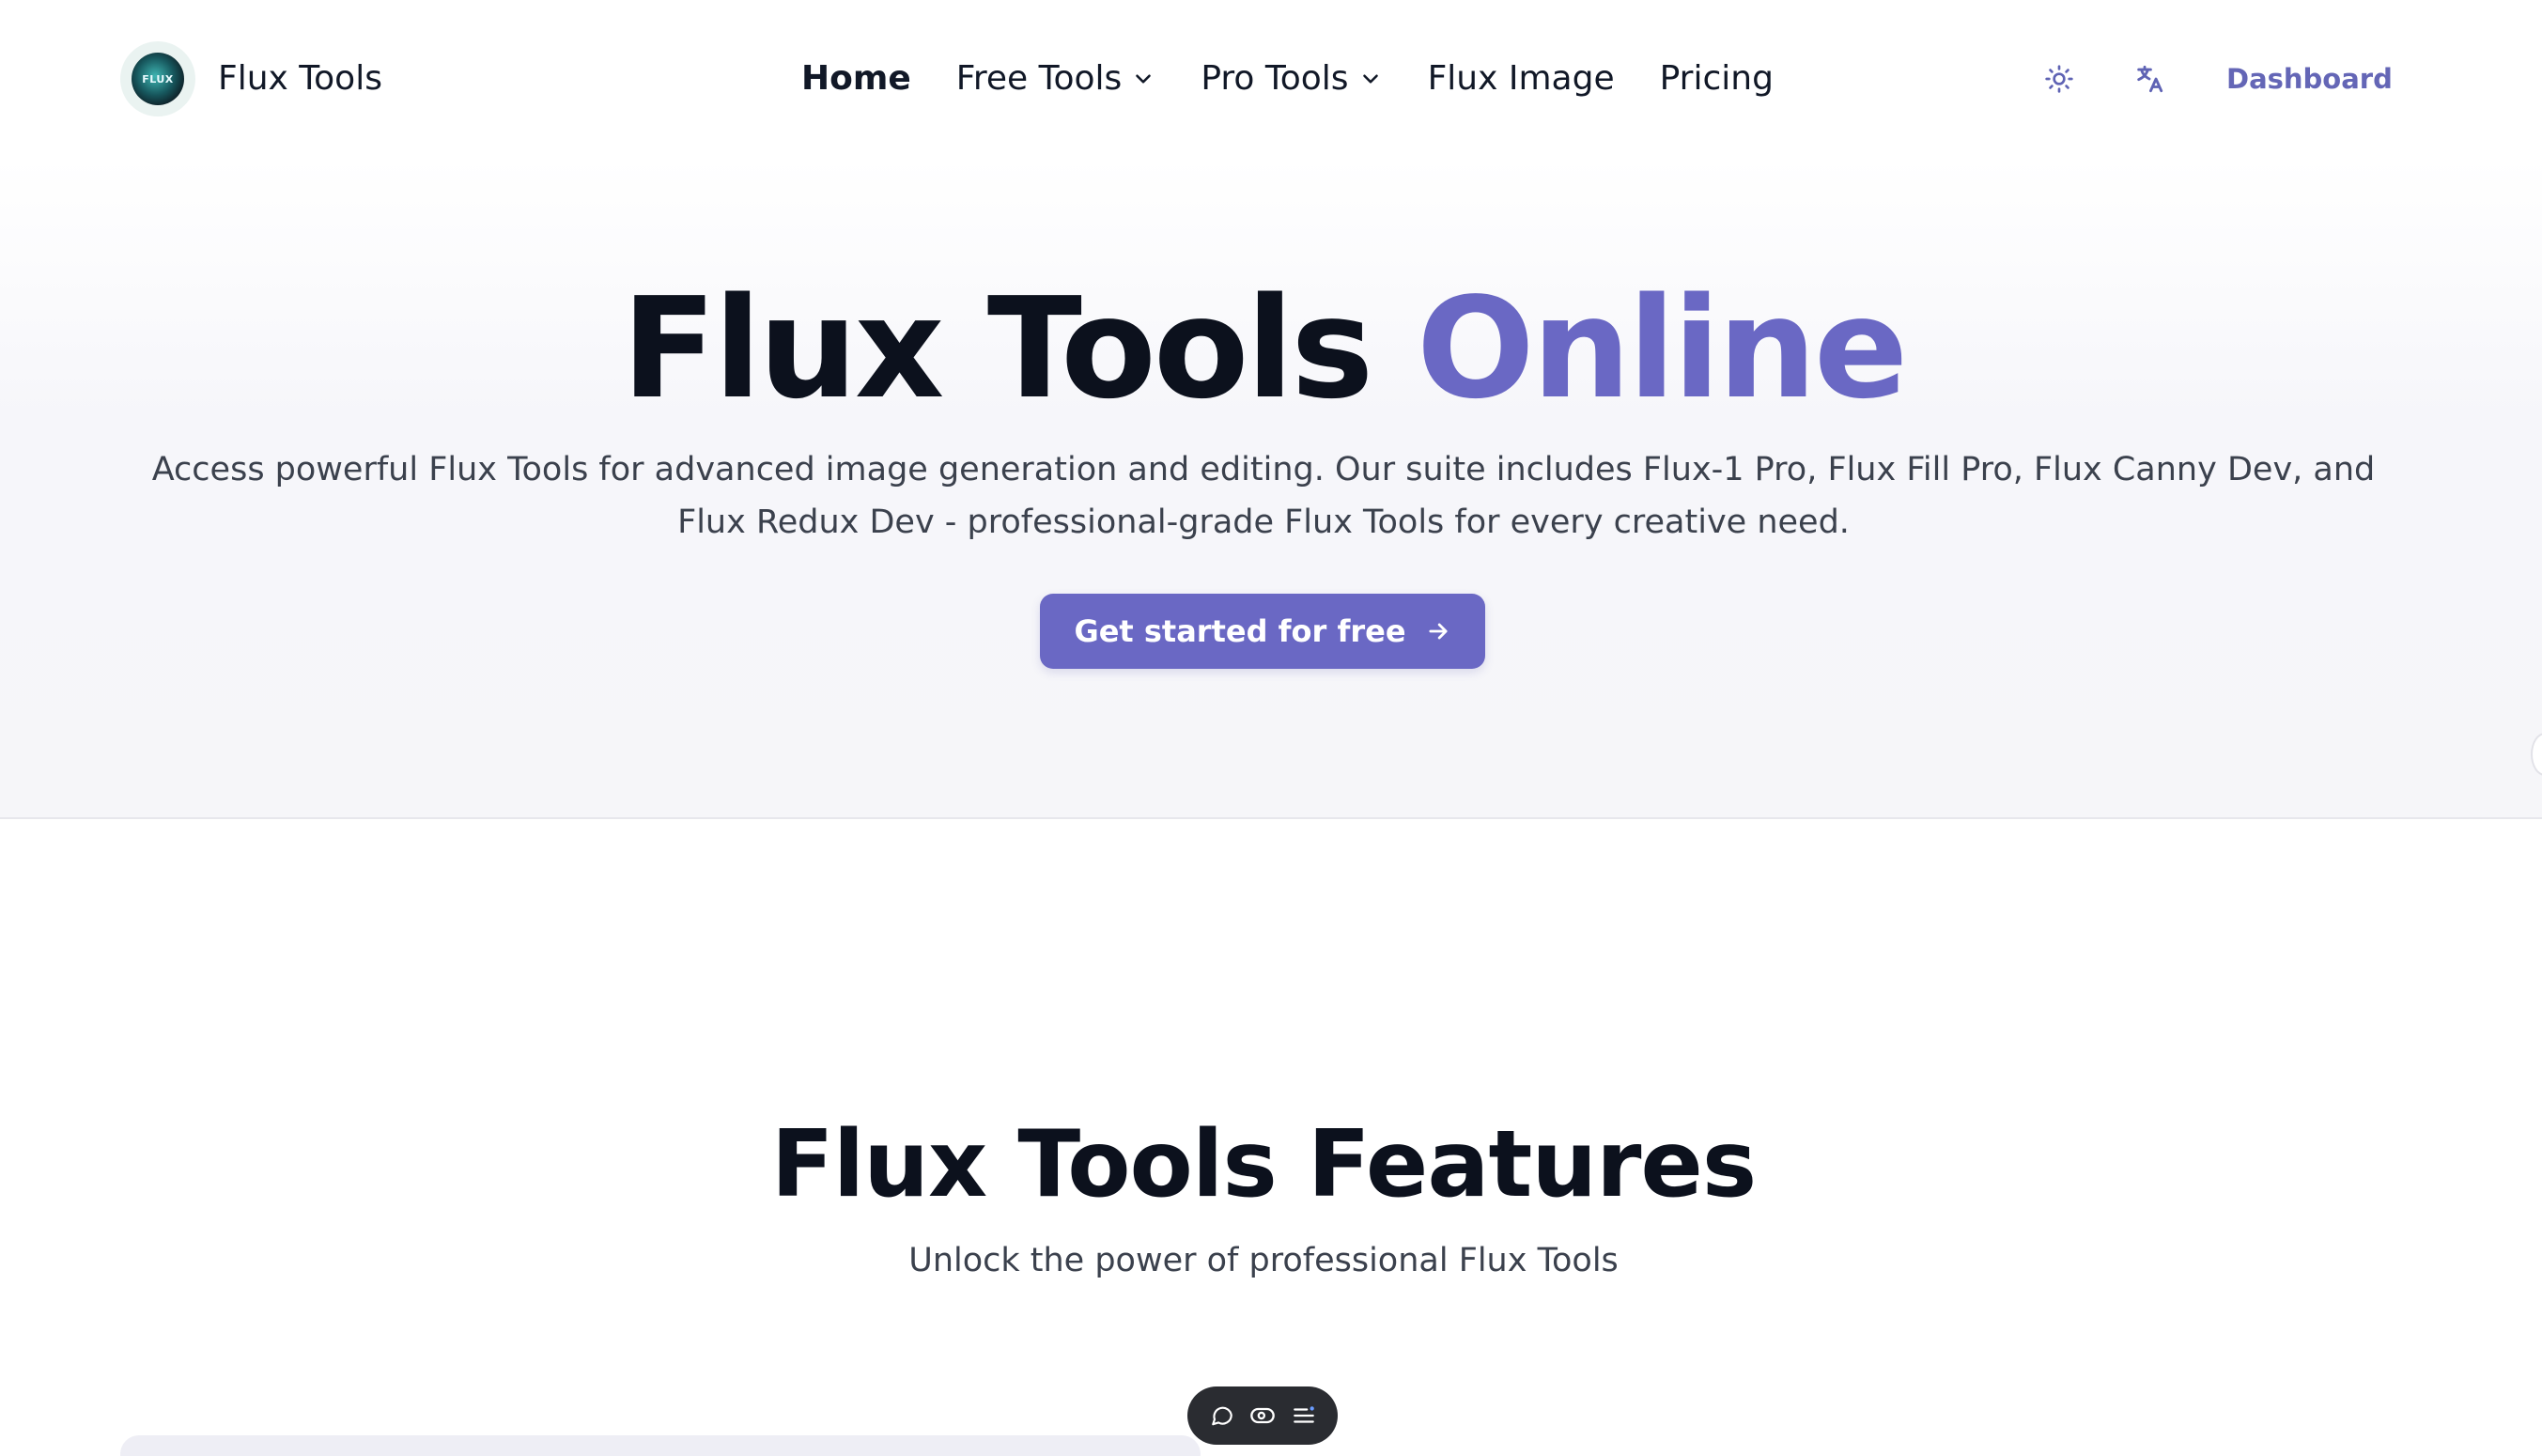 This screenshot has height=1456, width=2542. Describe the element at coordinates (300, 78) in the screenshot. I see `brand-name: Flux Tools` at that location.